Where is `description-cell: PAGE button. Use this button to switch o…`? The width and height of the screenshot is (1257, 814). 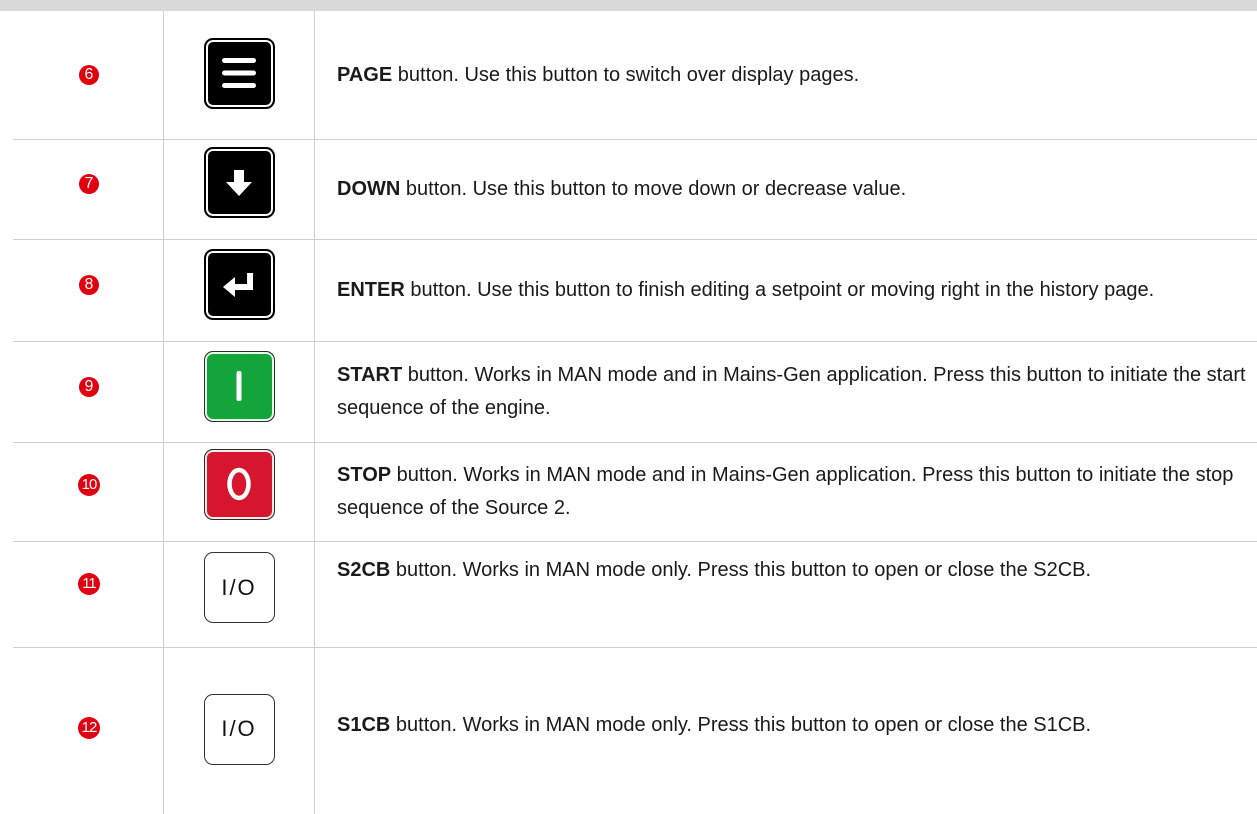 description-cell: PAGE button. Use this button to switch o… is located at coordinates (786, 75).